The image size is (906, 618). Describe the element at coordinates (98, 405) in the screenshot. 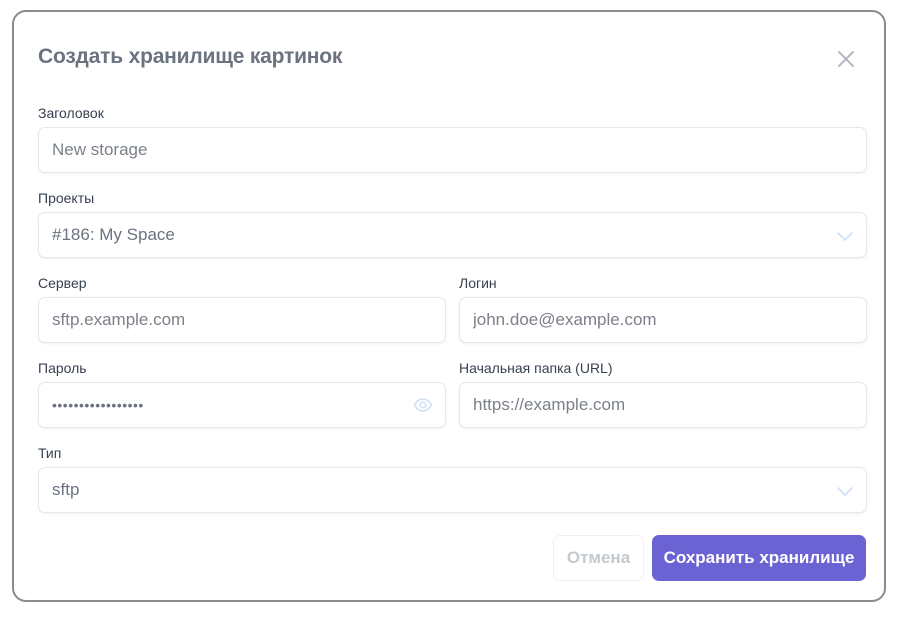

I see `password-input: •••••••••••••••••` at that location.